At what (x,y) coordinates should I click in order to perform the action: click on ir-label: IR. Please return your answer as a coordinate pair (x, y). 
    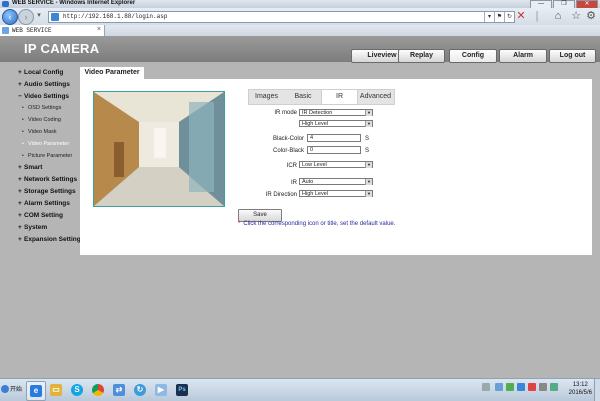
    Looking at the image, I should click on (294, 183).